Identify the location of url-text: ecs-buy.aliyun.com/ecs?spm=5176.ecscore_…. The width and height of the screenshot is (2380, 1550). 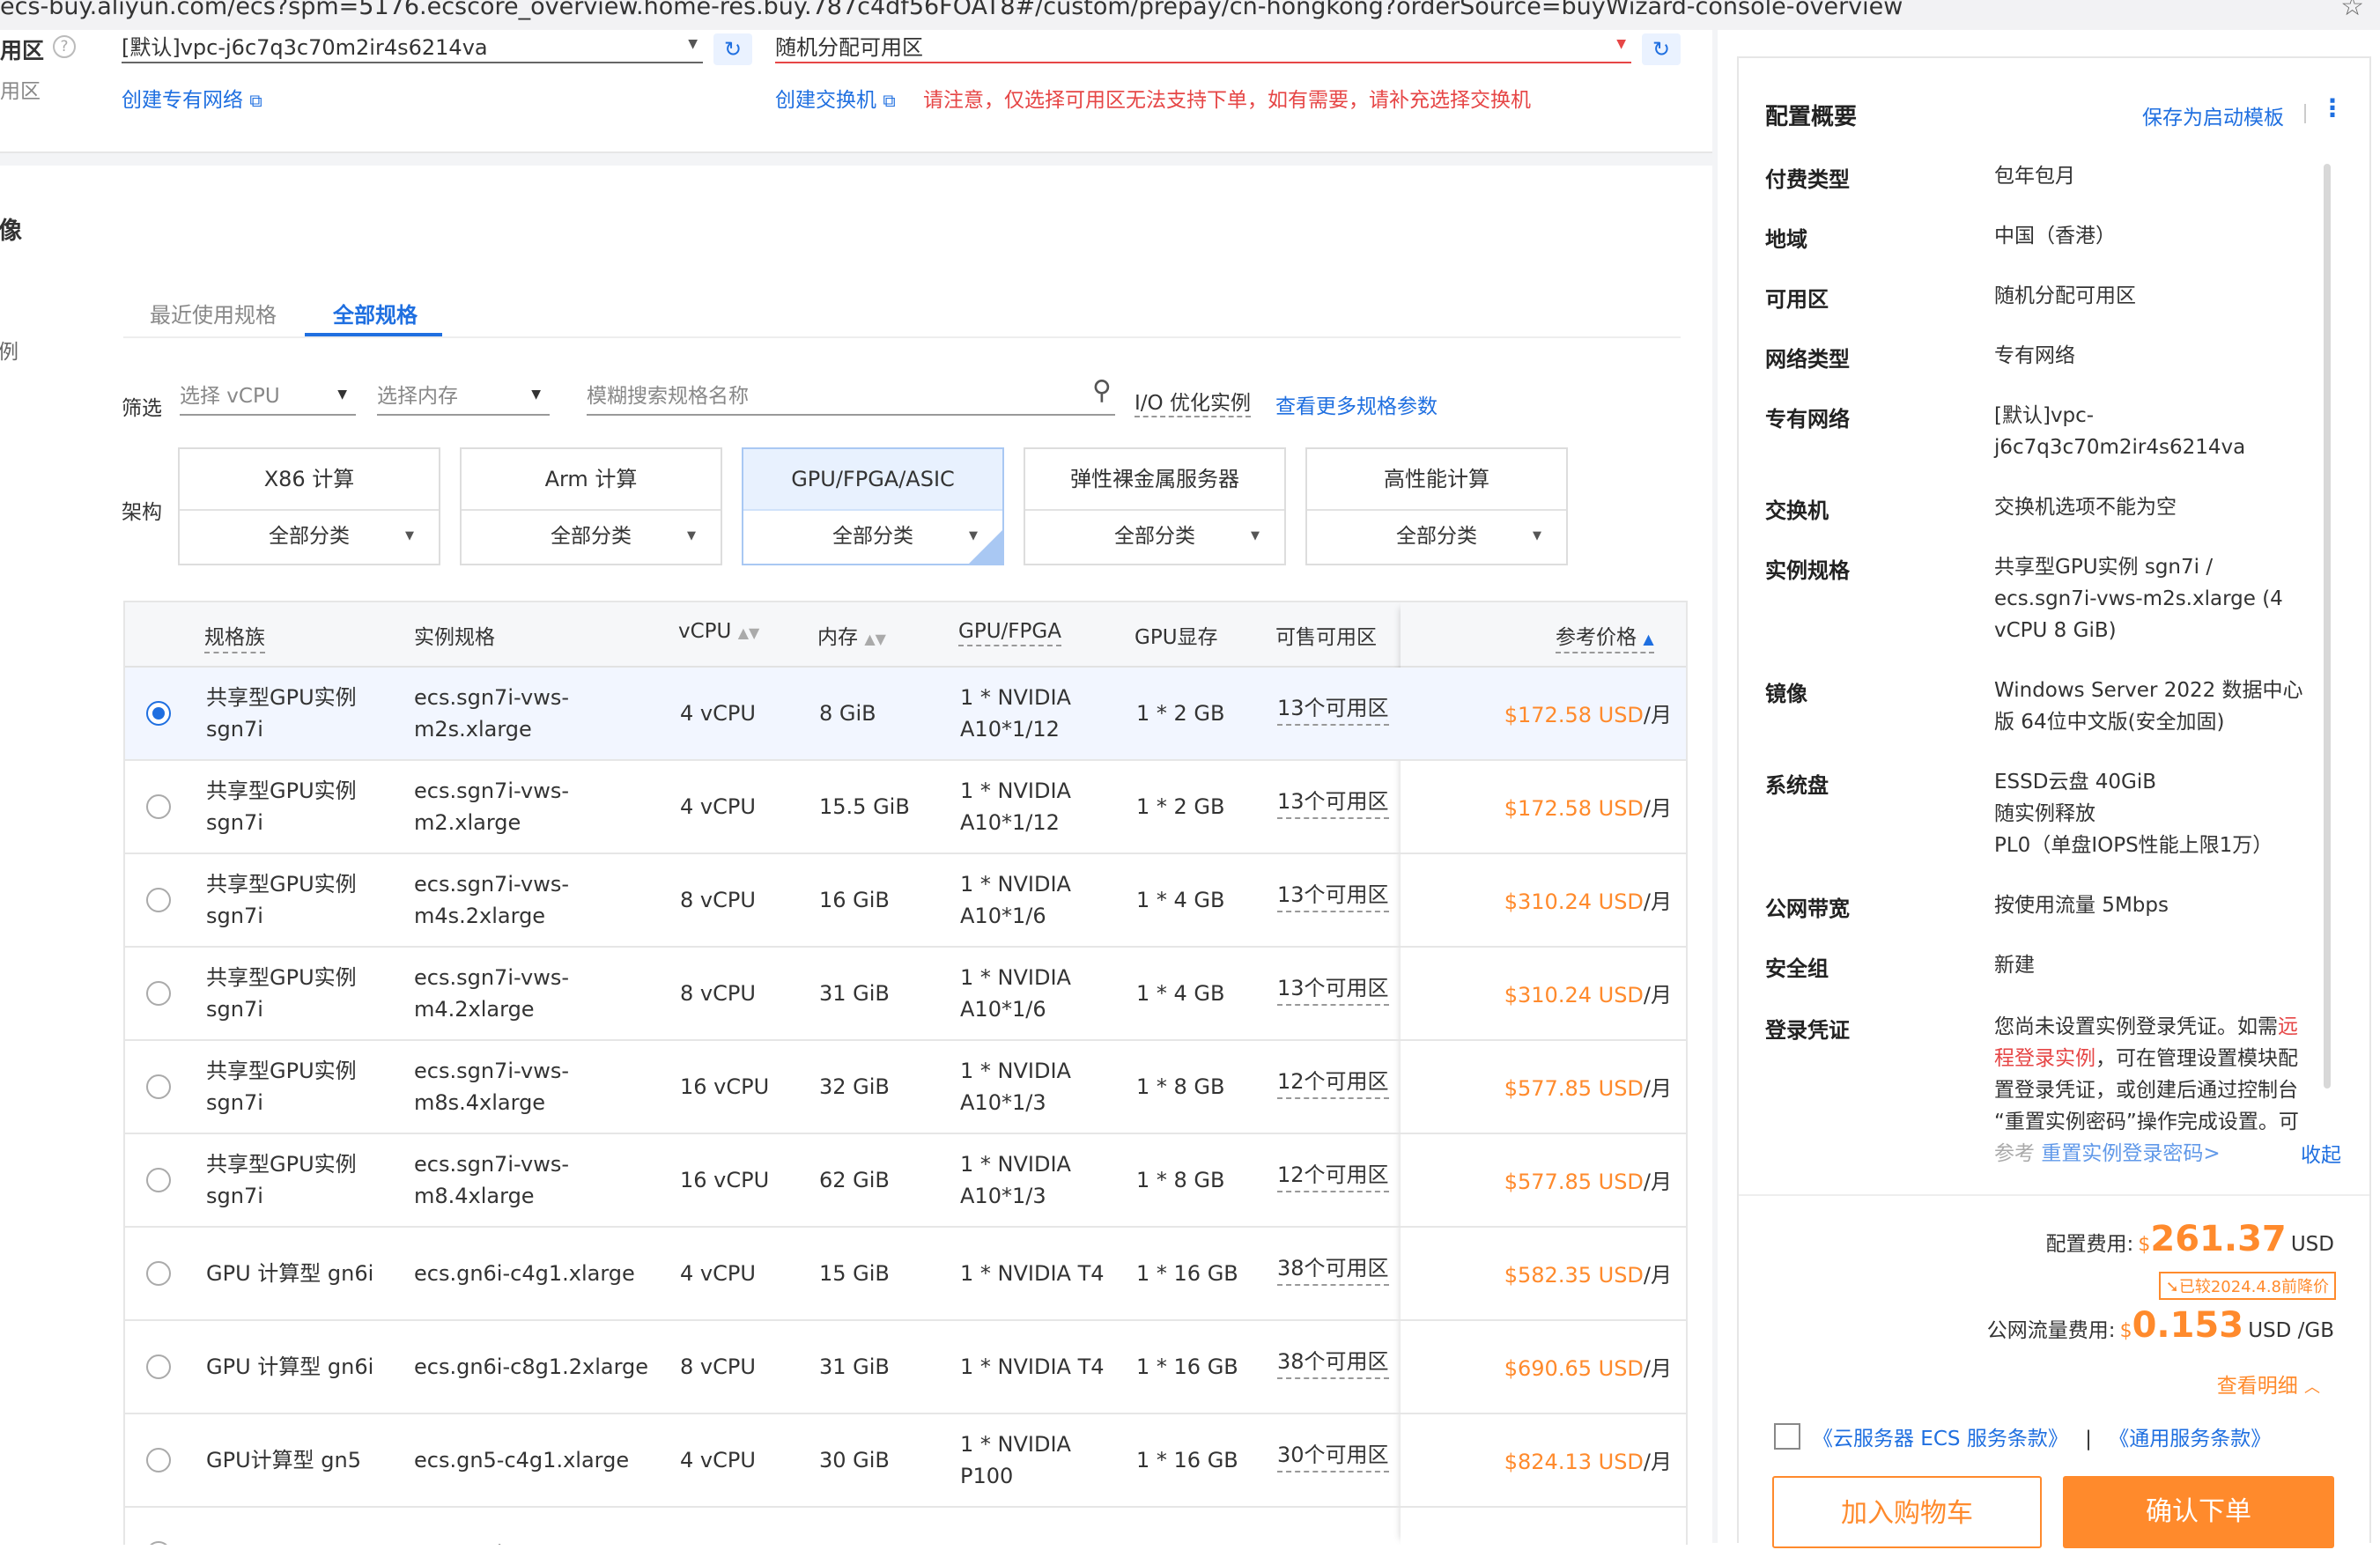
(951, 10).